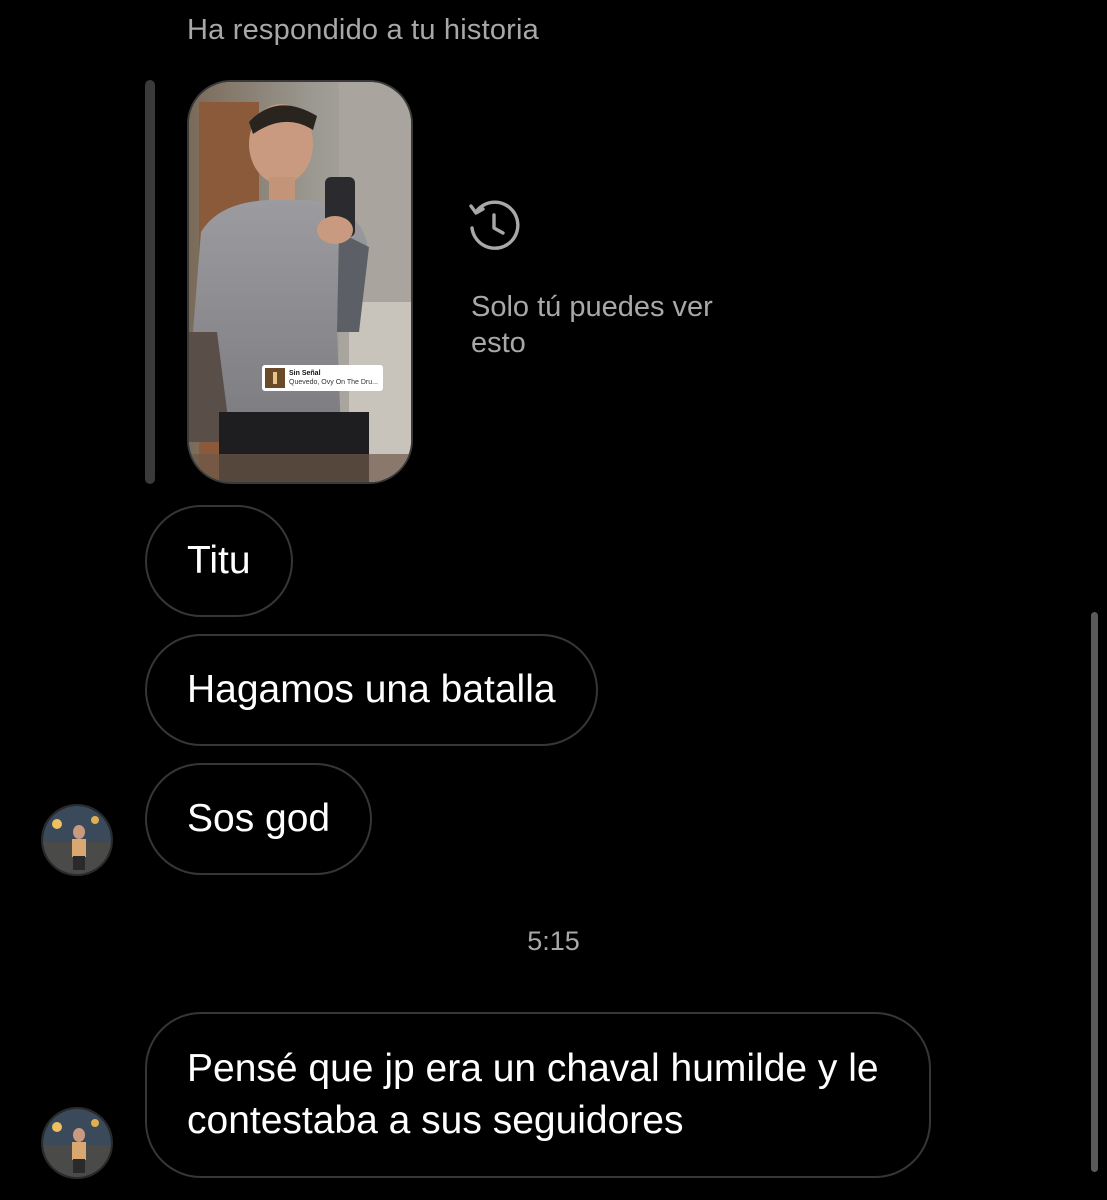  I want to click on message-text: Titu, so click(219, 560).